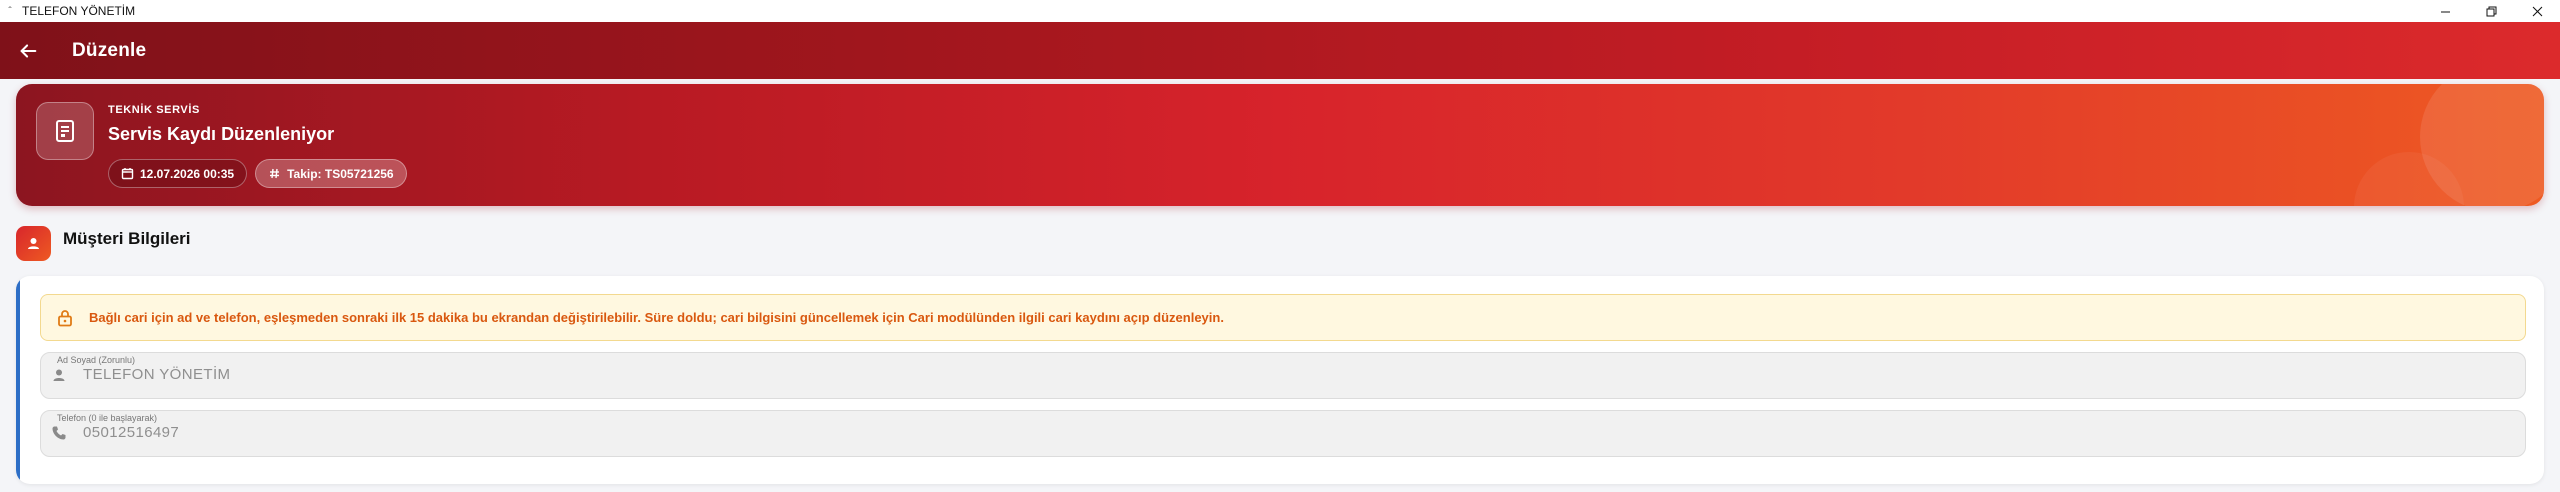  I want to click on name-field-label: Ad Soyad (Zorunlu), so click(96, 360).